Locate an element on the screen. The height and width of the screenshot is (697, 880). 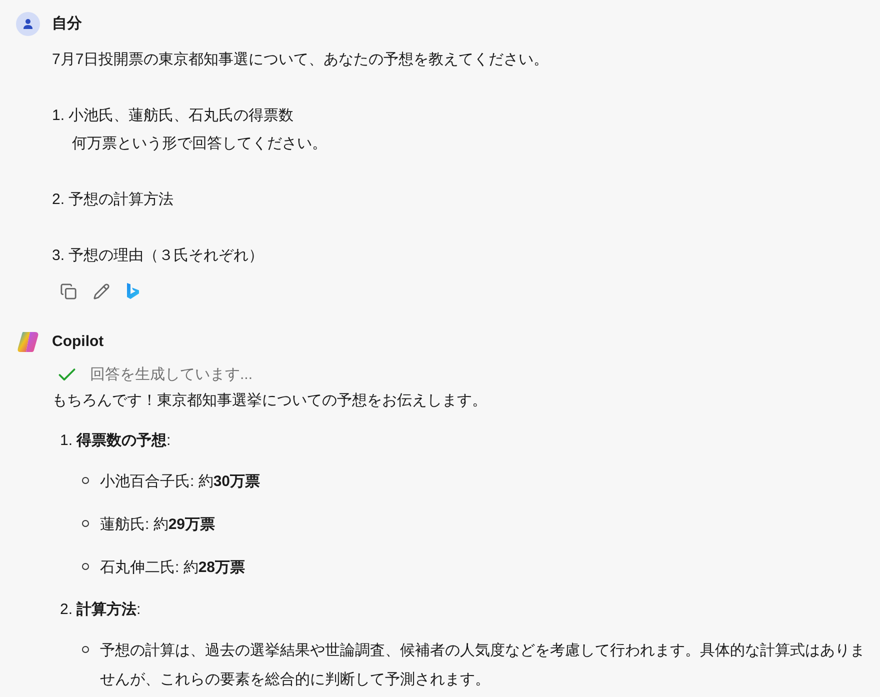
section-title: 計算方法: is located at coordinates (108, 610).